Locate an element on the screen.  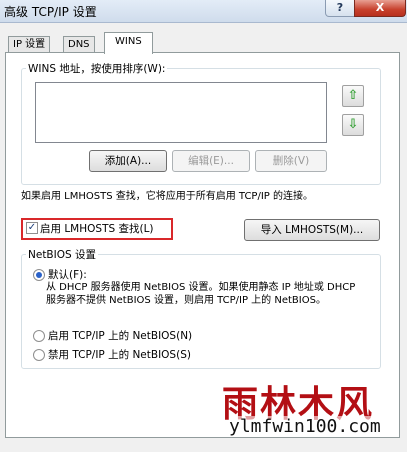
tab-label: DNS is located at coordinates (79, 44).